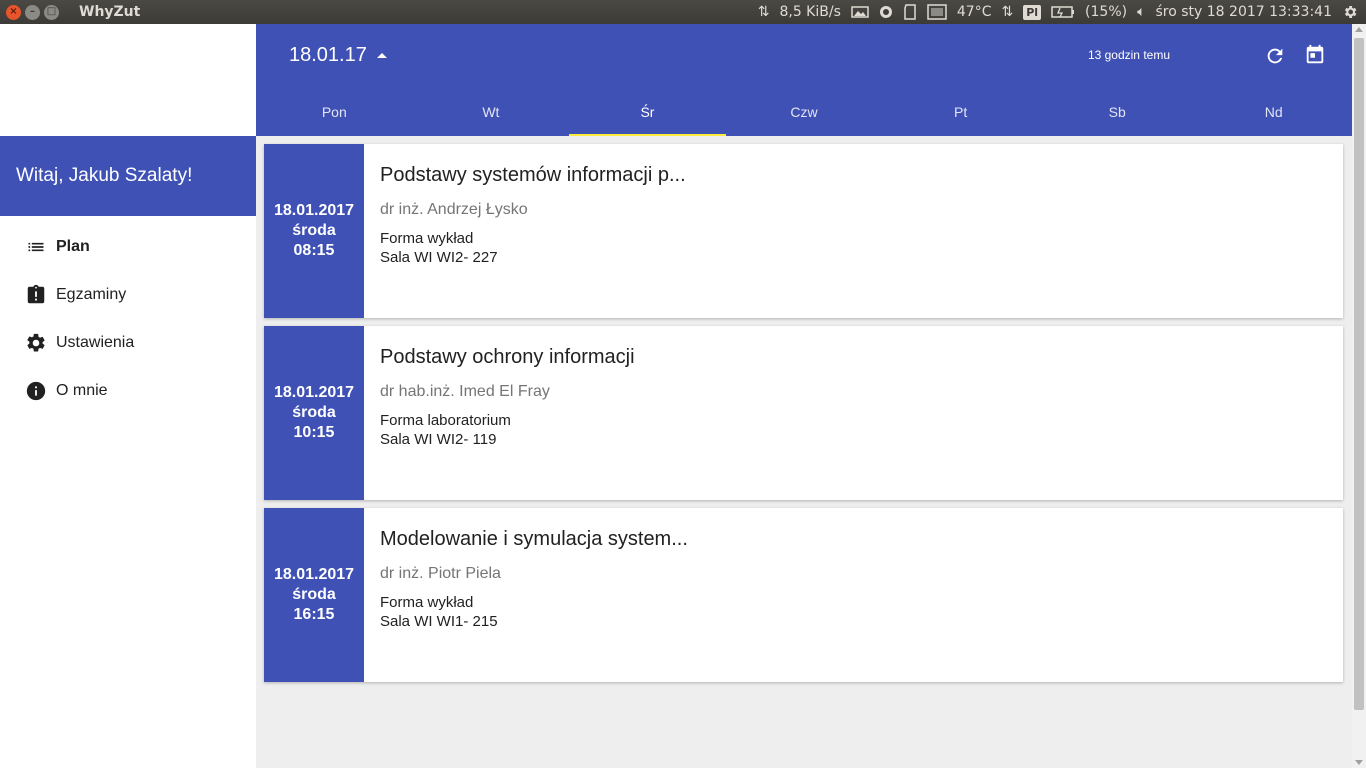  Describe the element at coordinates (439, 257) in the screenshot. I see `class-room: Sala WI WI2- 227` at that location.